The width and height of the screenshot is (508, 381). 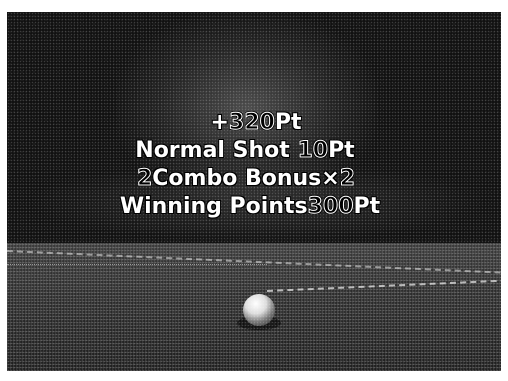 I want to click on total-prefix: +, so click(x=219, y=122).